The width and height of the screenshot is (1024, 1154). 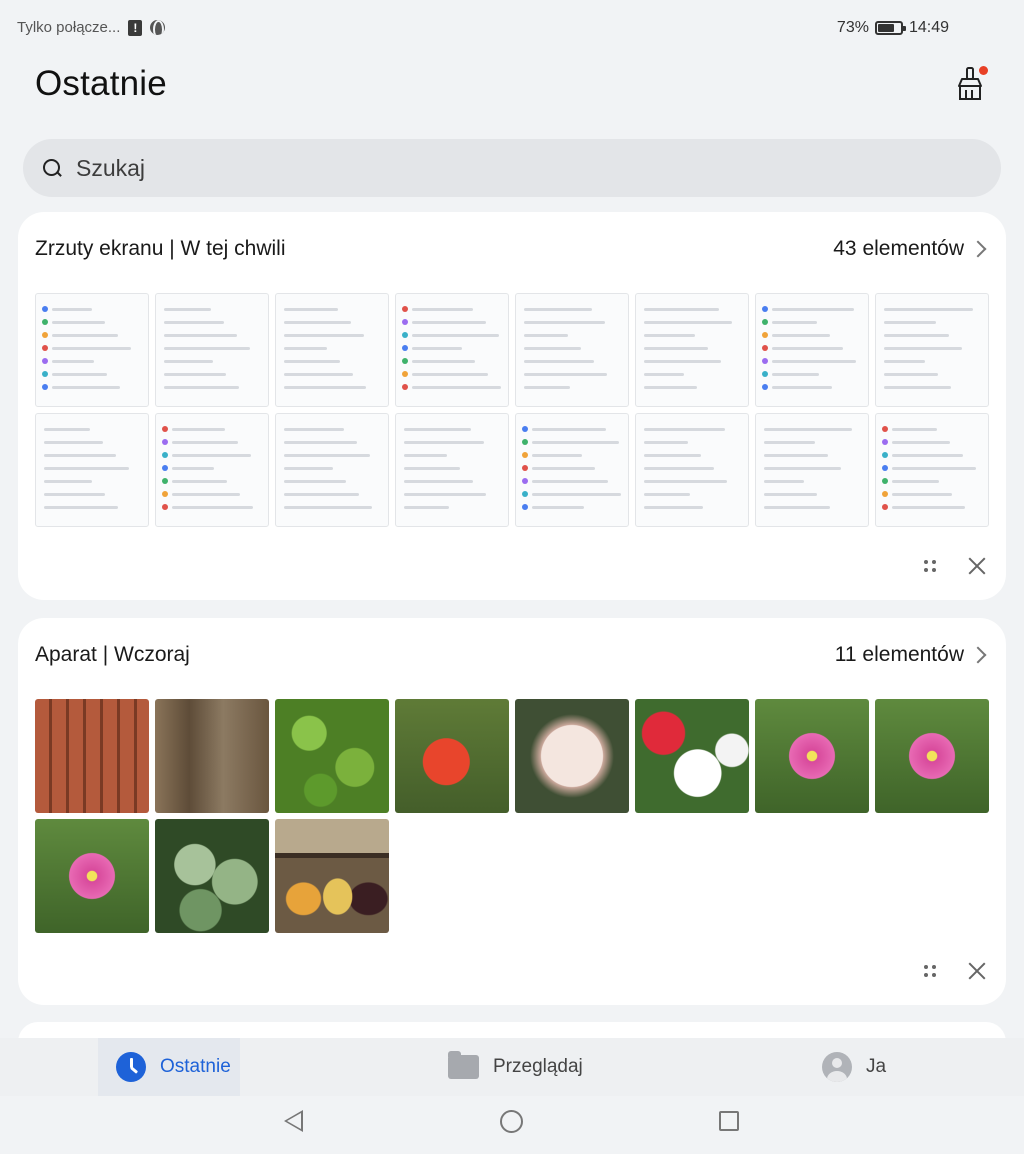 What do you see at coordinates (538, 1066) in the screenshot?
I see `nav-item-label: Przeglądaj` at bounding box center [538, 1066].